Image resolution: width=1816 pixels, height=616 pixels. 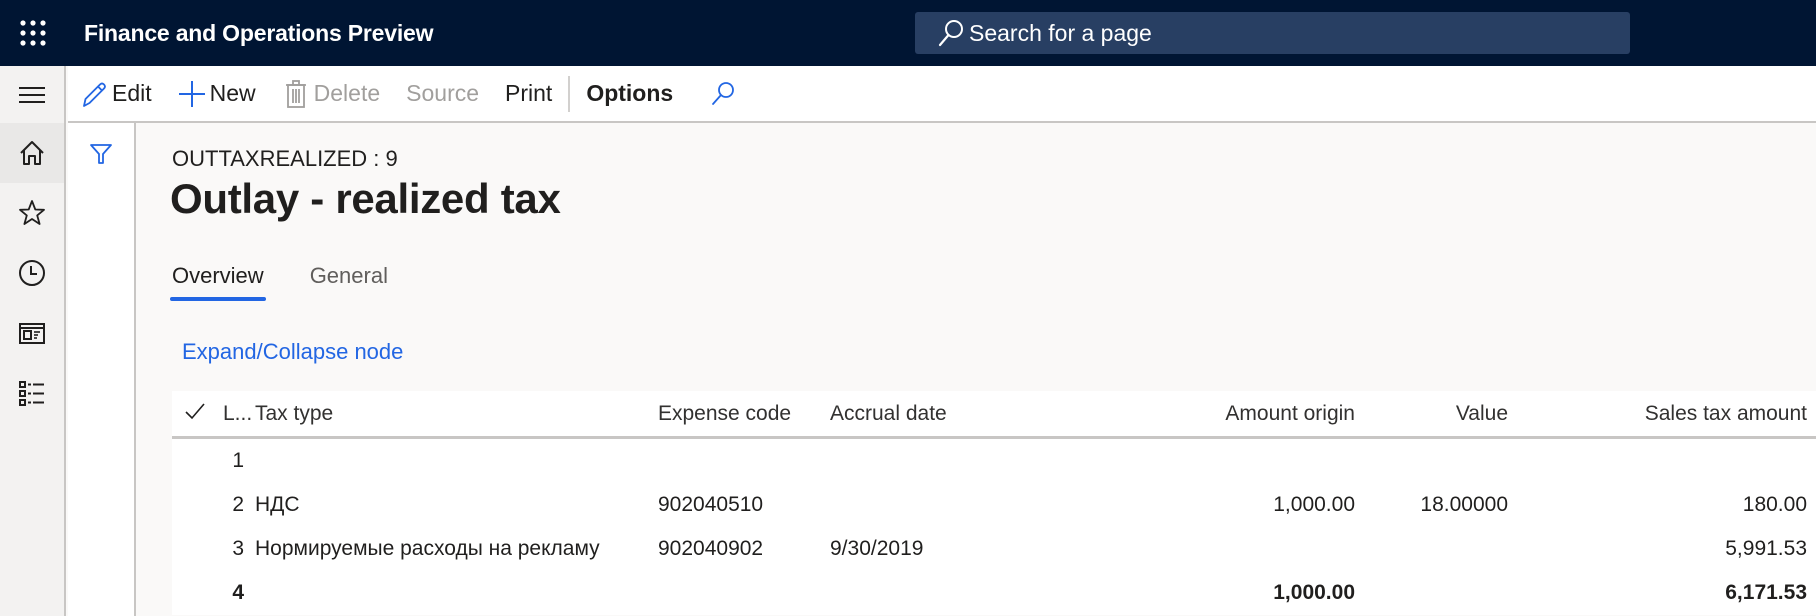 I want to click on cell-sales-tax-amount: 6,171.53, so click(x=1766, y=592).